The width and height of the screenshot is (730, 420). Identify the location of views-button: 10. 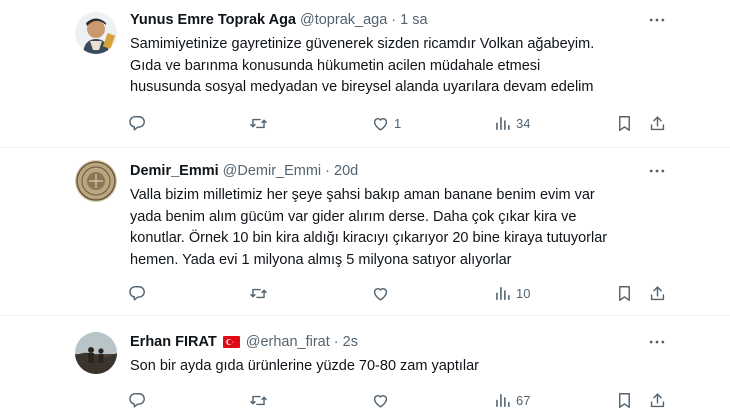
(511, 293).